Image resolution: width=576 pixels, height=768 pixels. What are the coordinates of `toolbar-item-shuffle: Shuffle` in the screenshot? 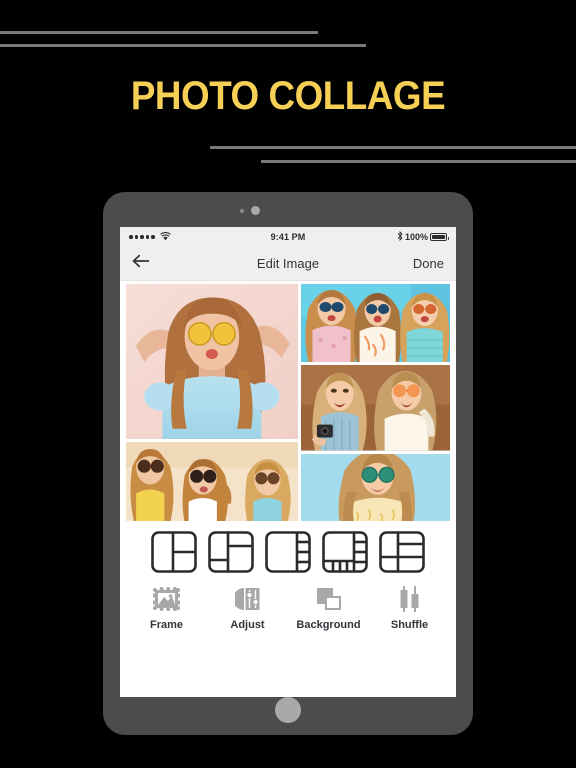 It's located at (410, 608).